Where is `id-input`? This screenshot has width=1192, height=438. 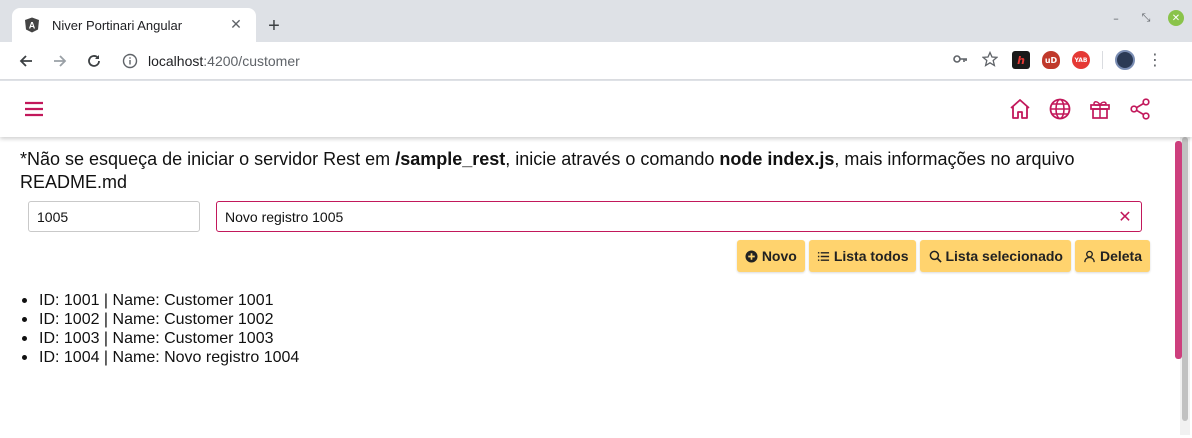 id-input is located at coordinates (123, 216).